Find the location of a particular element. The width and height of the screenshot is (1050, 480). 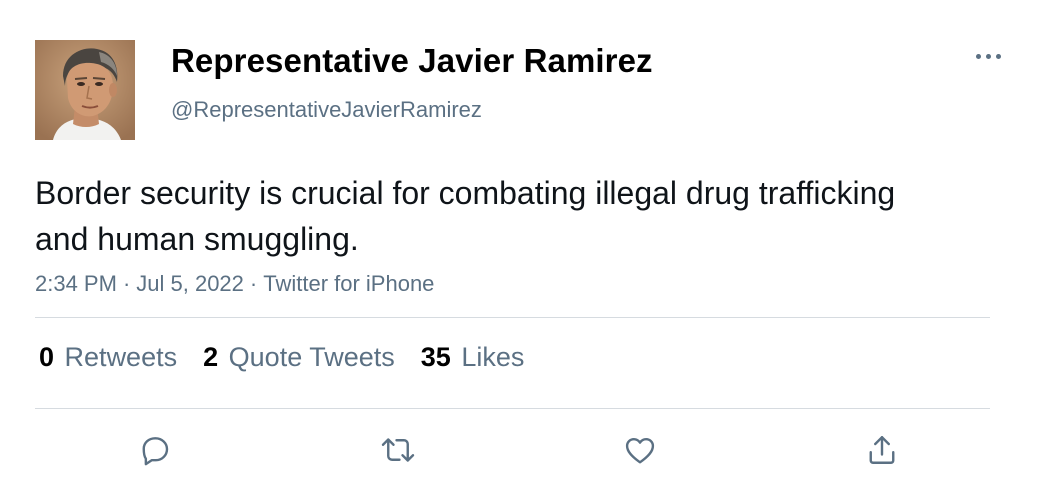

tweet-time: 2:34 PM is located at coordinates (76, 284).